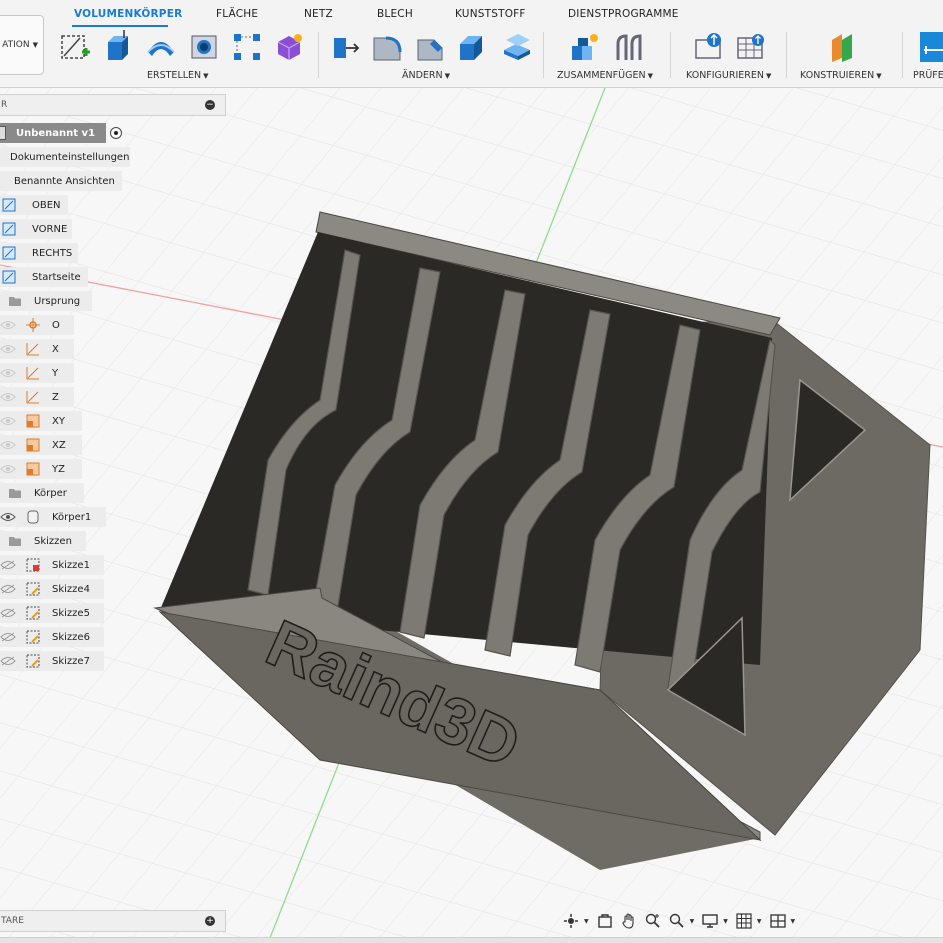 This screenshot has height=943, width=943. Describe the element at coordinates (653, 921) in the screenshot. I see `zoom-icon` at that location.